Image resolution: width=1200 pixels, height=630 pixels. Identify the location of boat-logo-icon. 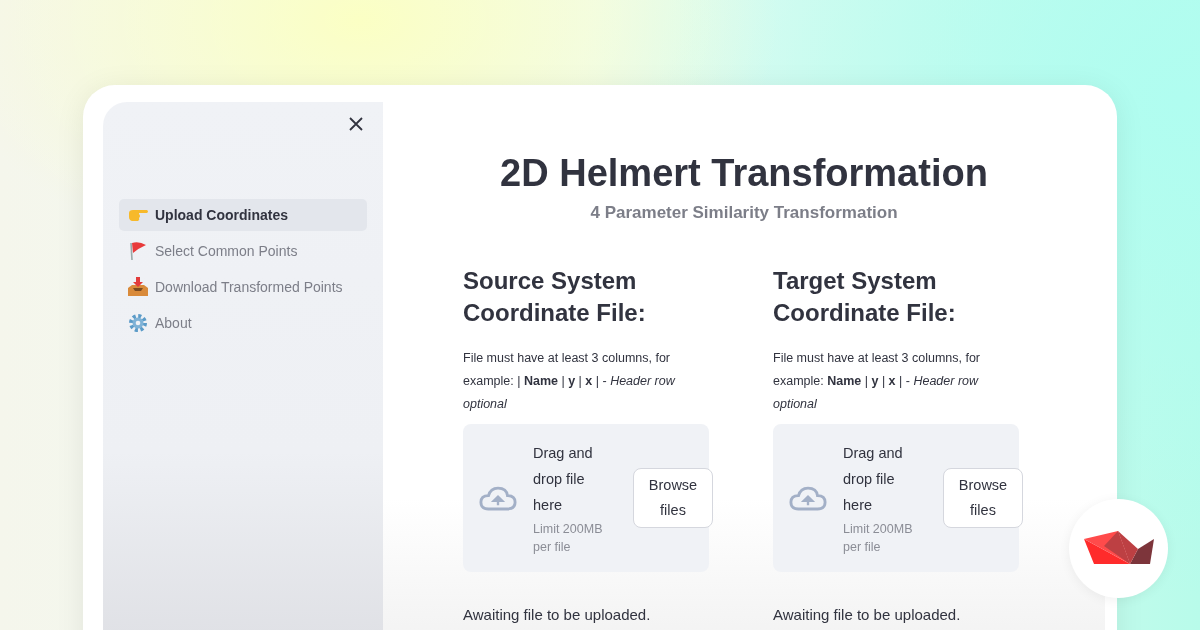
(1118, 548).